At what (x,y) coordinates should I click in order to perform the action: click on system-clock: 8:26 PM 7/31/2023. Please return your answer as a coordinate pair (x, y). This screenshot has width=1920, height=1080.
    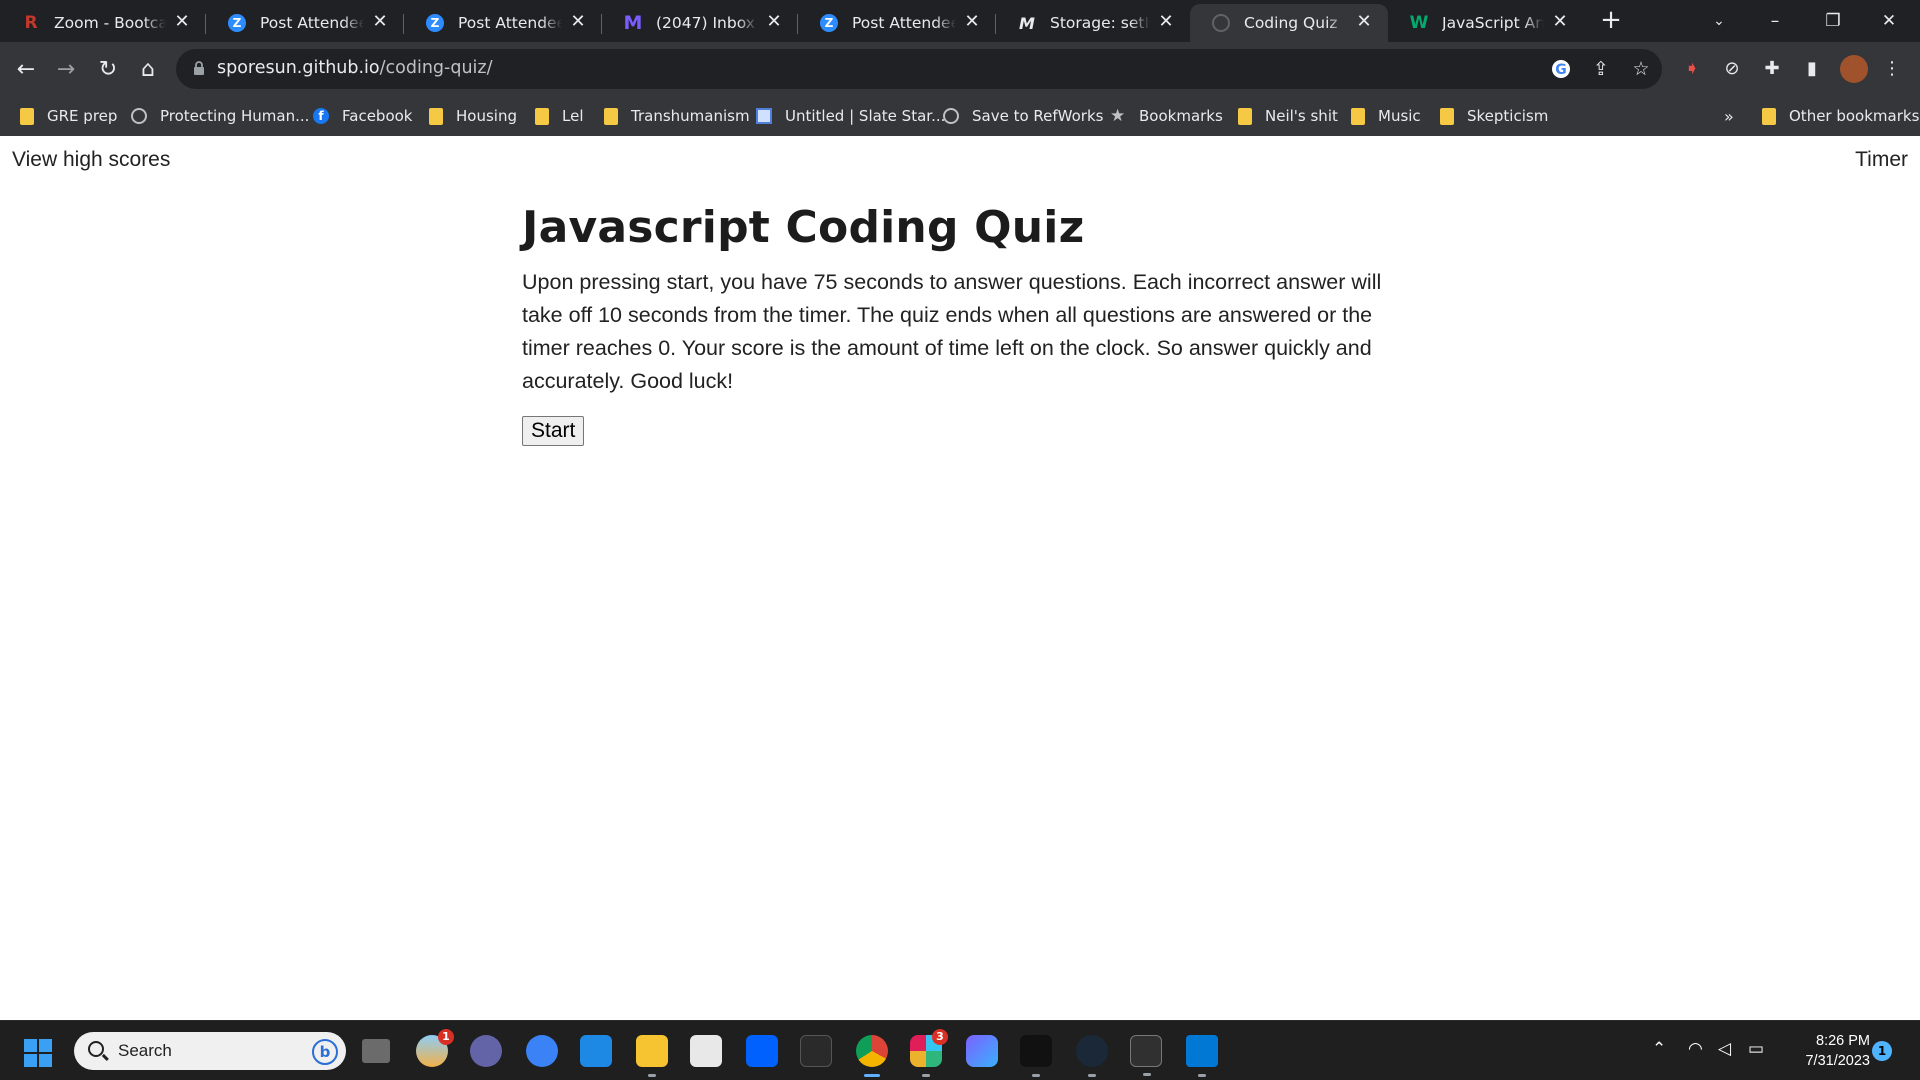
    Looking at the image, I should click on (1820, 1051).